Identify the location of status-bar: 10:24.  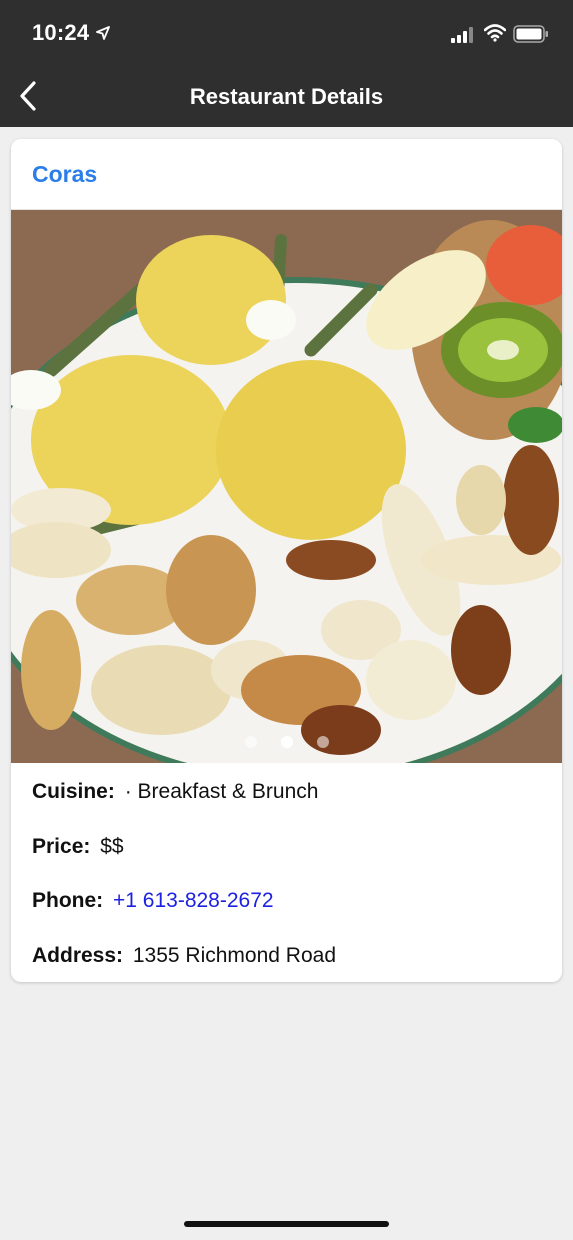
(286, 35).